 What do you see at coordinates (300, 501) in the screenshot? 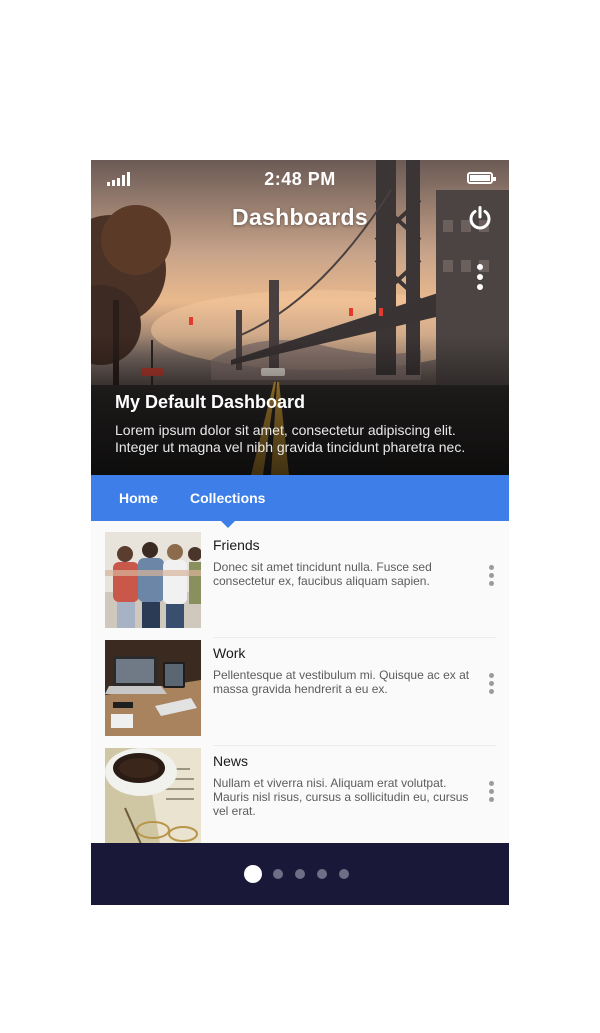
I see `tab-bar: Home Collections` at bounding box center [300, 501].